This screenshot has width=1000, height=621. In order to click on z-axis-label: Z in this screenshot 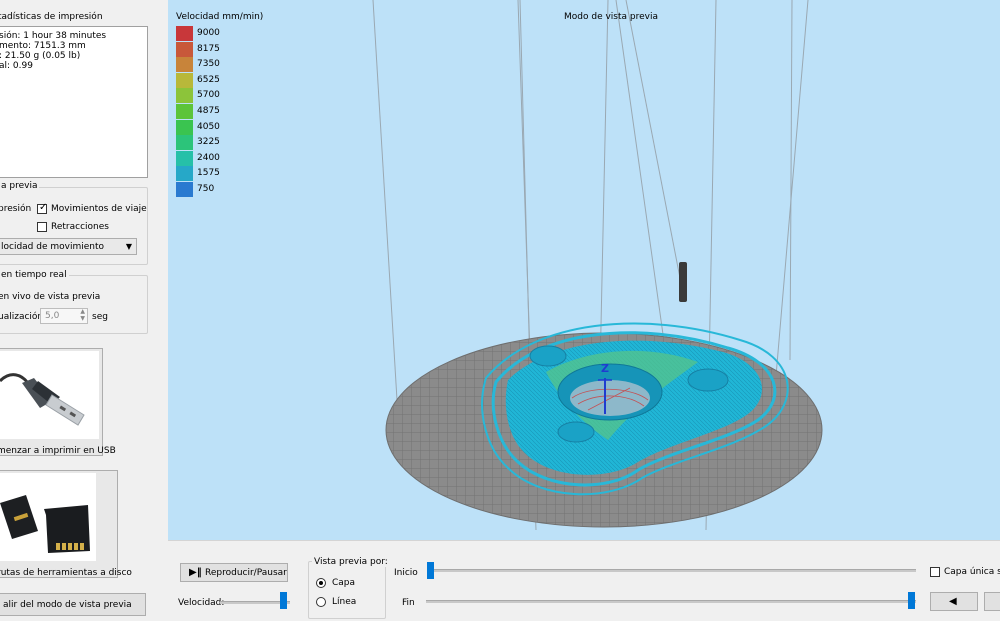, I will do `click(605, 368)`.